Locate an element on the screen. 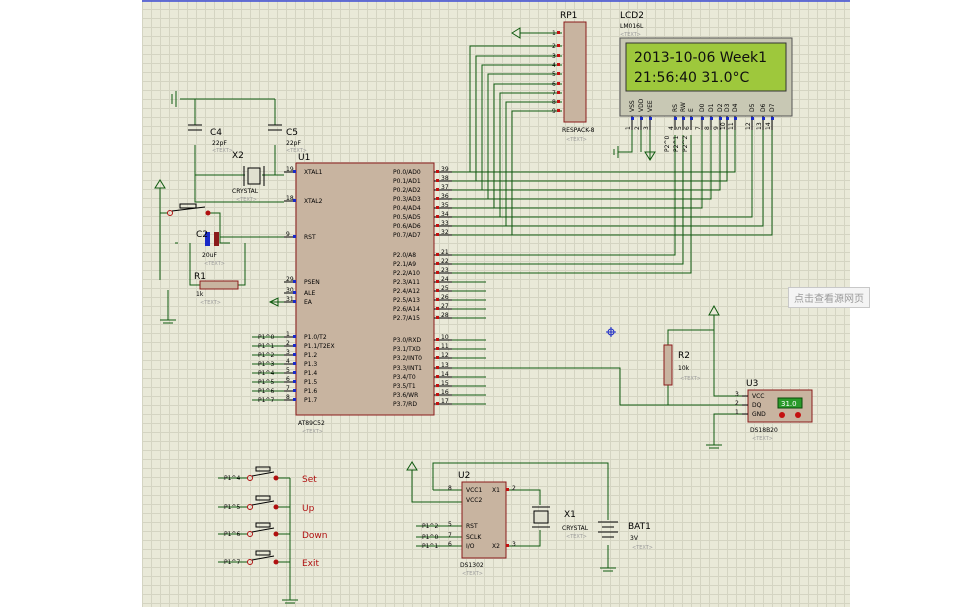 The height and width of the screenshot is (607, 971). lcd-pin-number: 2 is located at coordinates (637, 128).